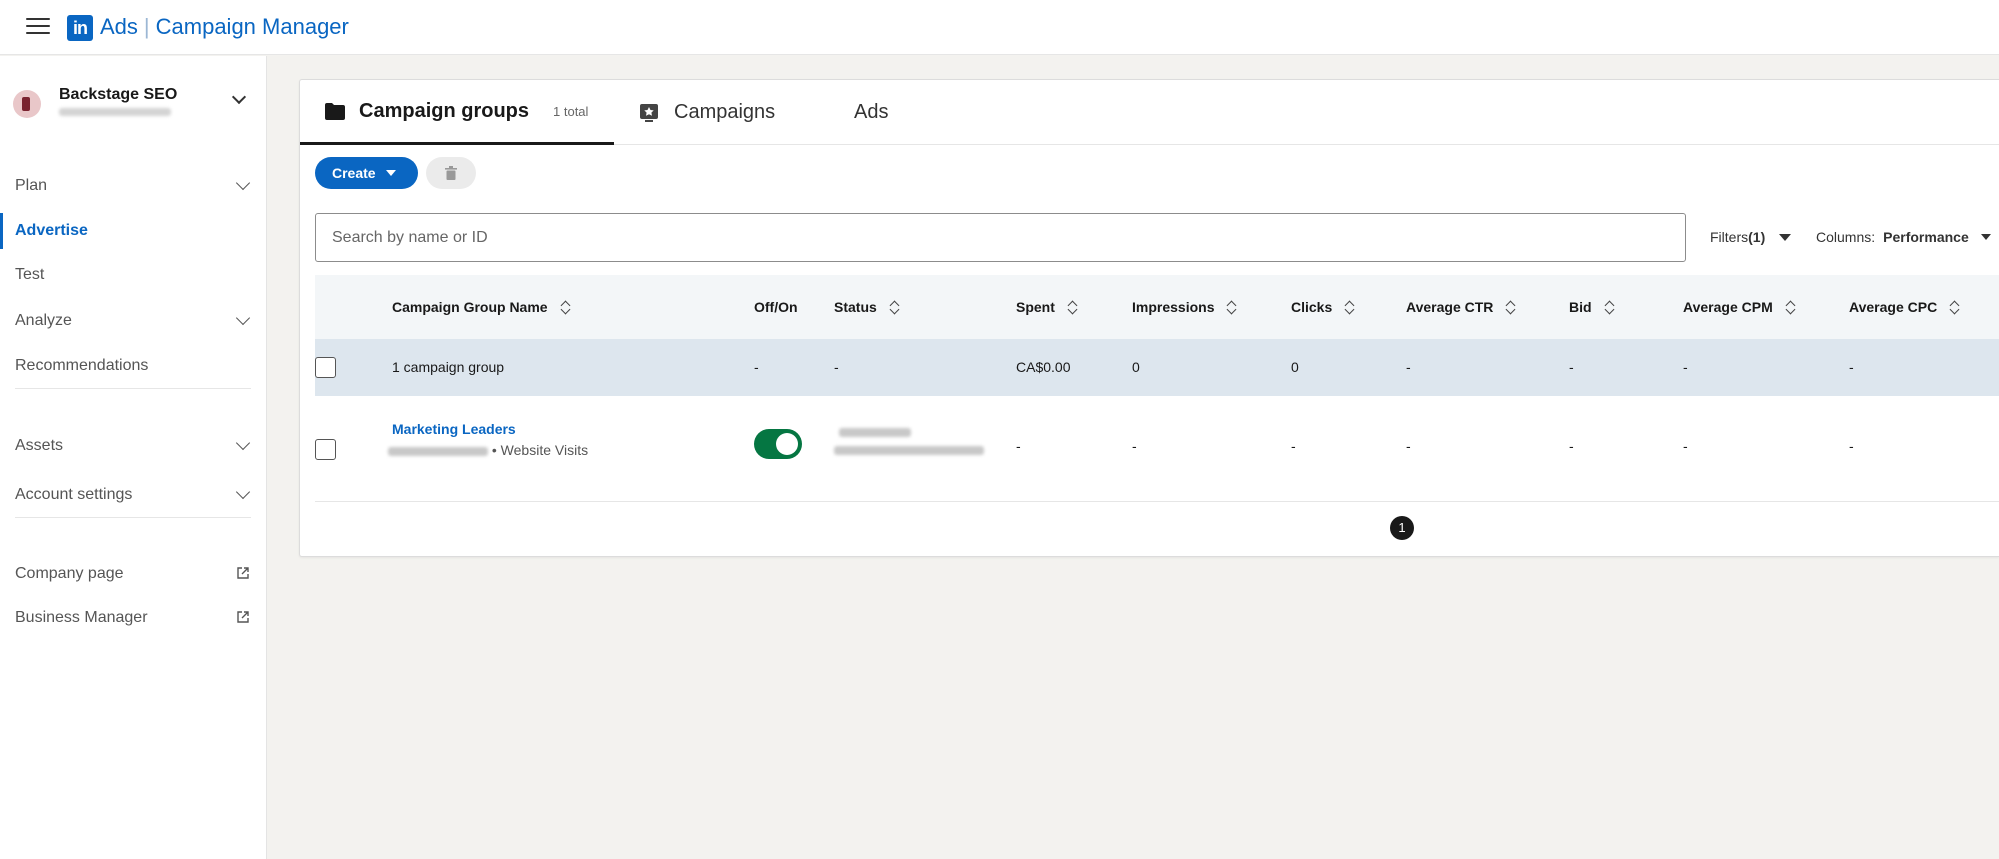 The width and height of the screenshot is (1999, 859). I want to click on summary-cpc: -, so click(1851, 367).